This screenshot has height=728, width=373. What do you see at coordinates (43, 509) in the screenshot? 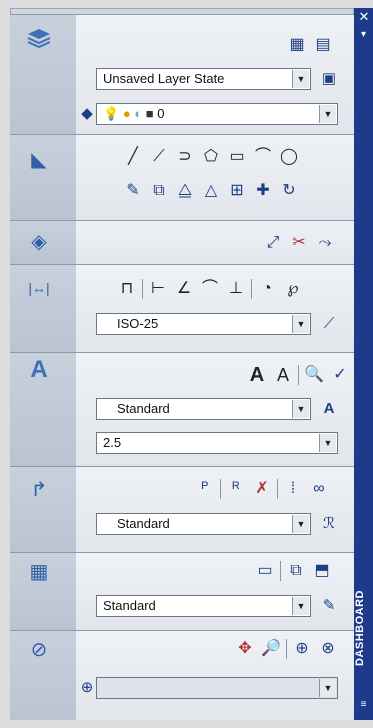
I see `multileader-panel-strip: ↱` at bounding box center [43, 509].